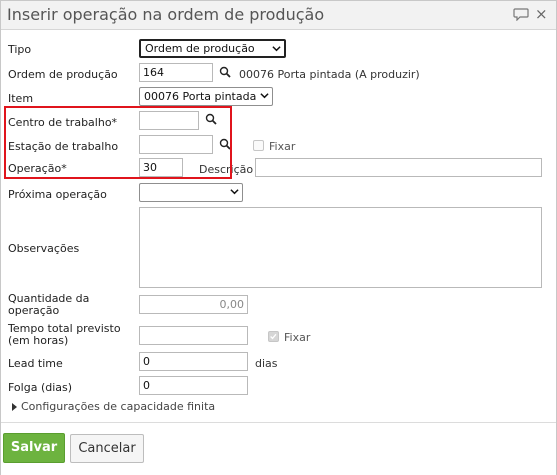 Image resolution: width=557 pixels, height=475 pixels. What do you see at coordinates (35, 363) in the screenshot?
I see `lead-label: Lead time` at bounding box center [35, 363].